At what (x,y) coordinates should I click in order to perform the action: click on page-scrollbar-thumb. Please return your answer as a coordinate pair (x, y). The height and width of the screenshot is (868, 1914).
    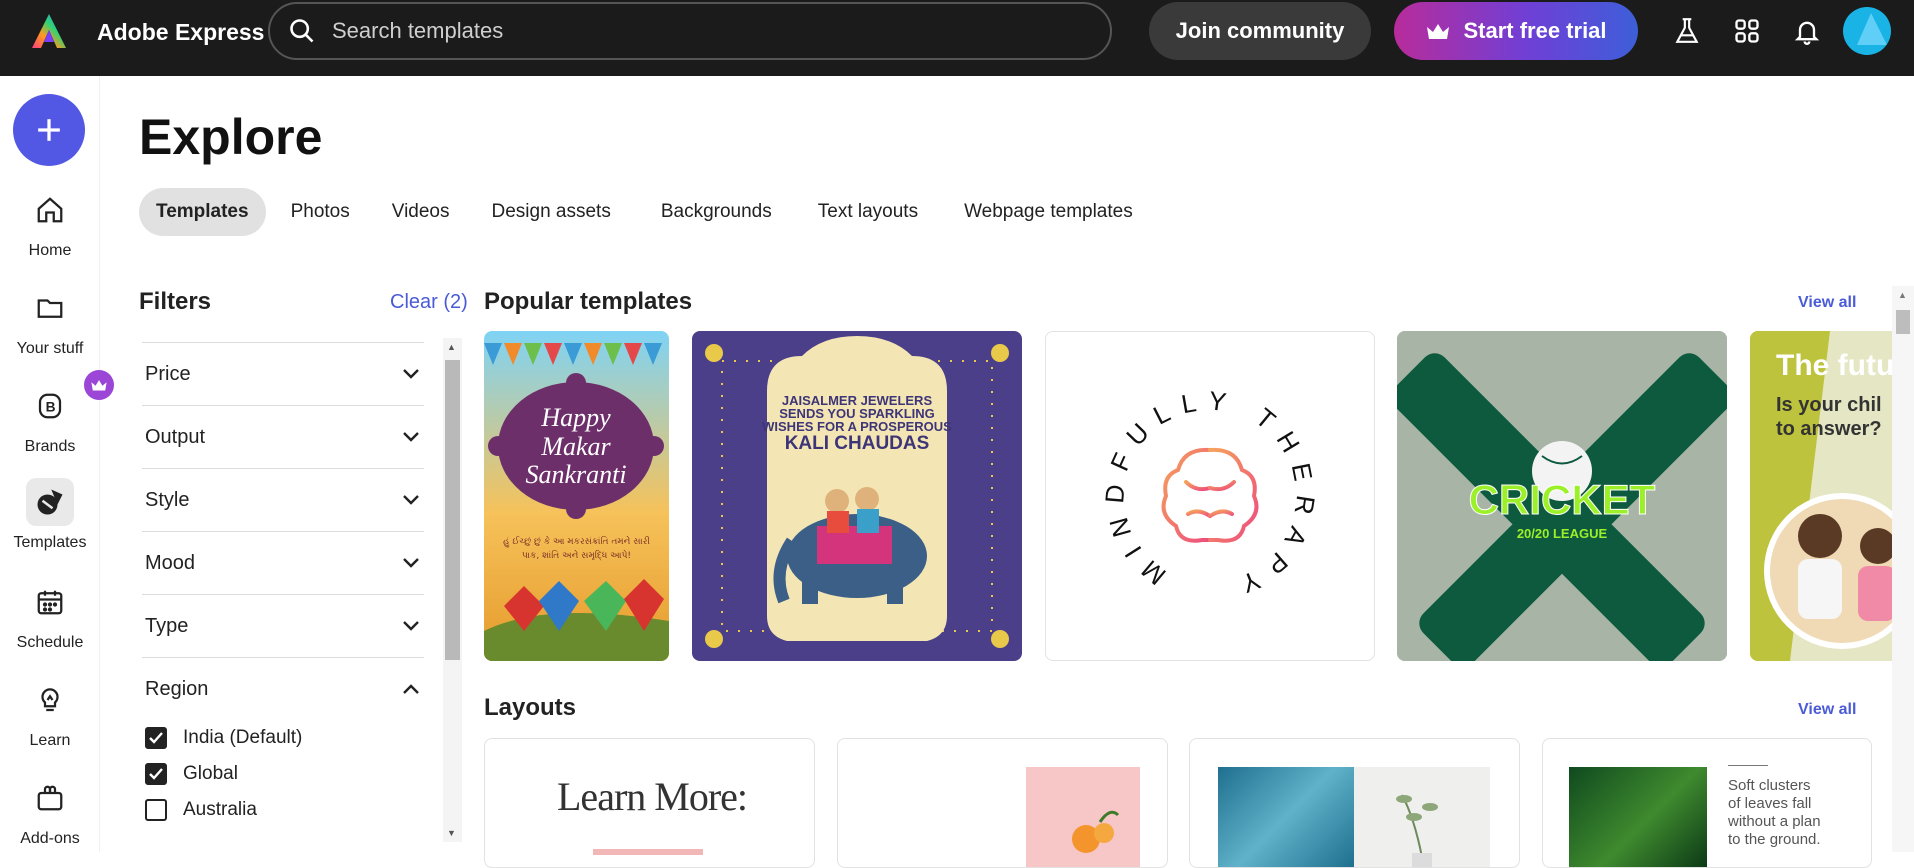
    Looking at the image, I should click on (1903, 322).